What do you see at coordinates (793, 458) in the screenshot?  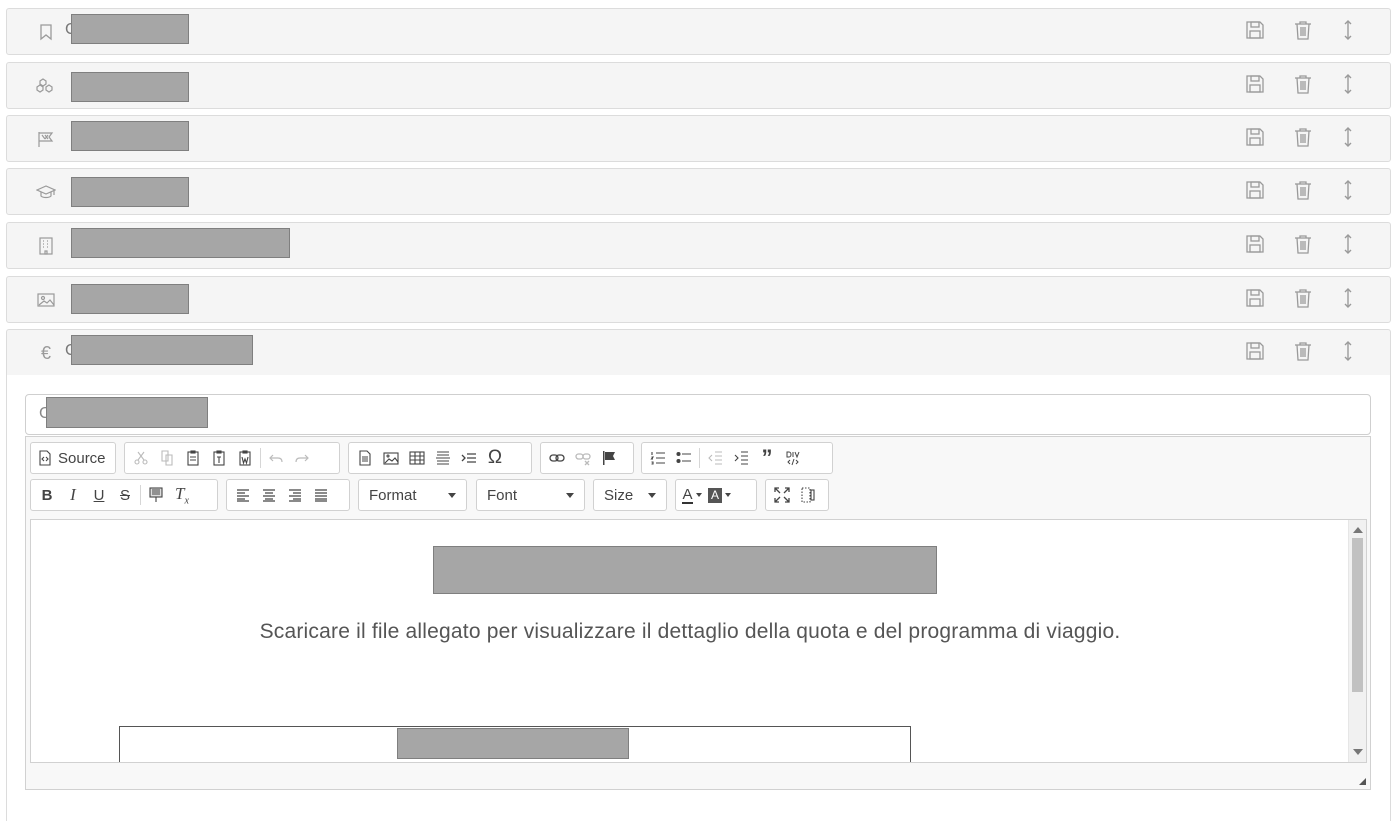 I see `create-div-button` at bounding box center [793, 458].